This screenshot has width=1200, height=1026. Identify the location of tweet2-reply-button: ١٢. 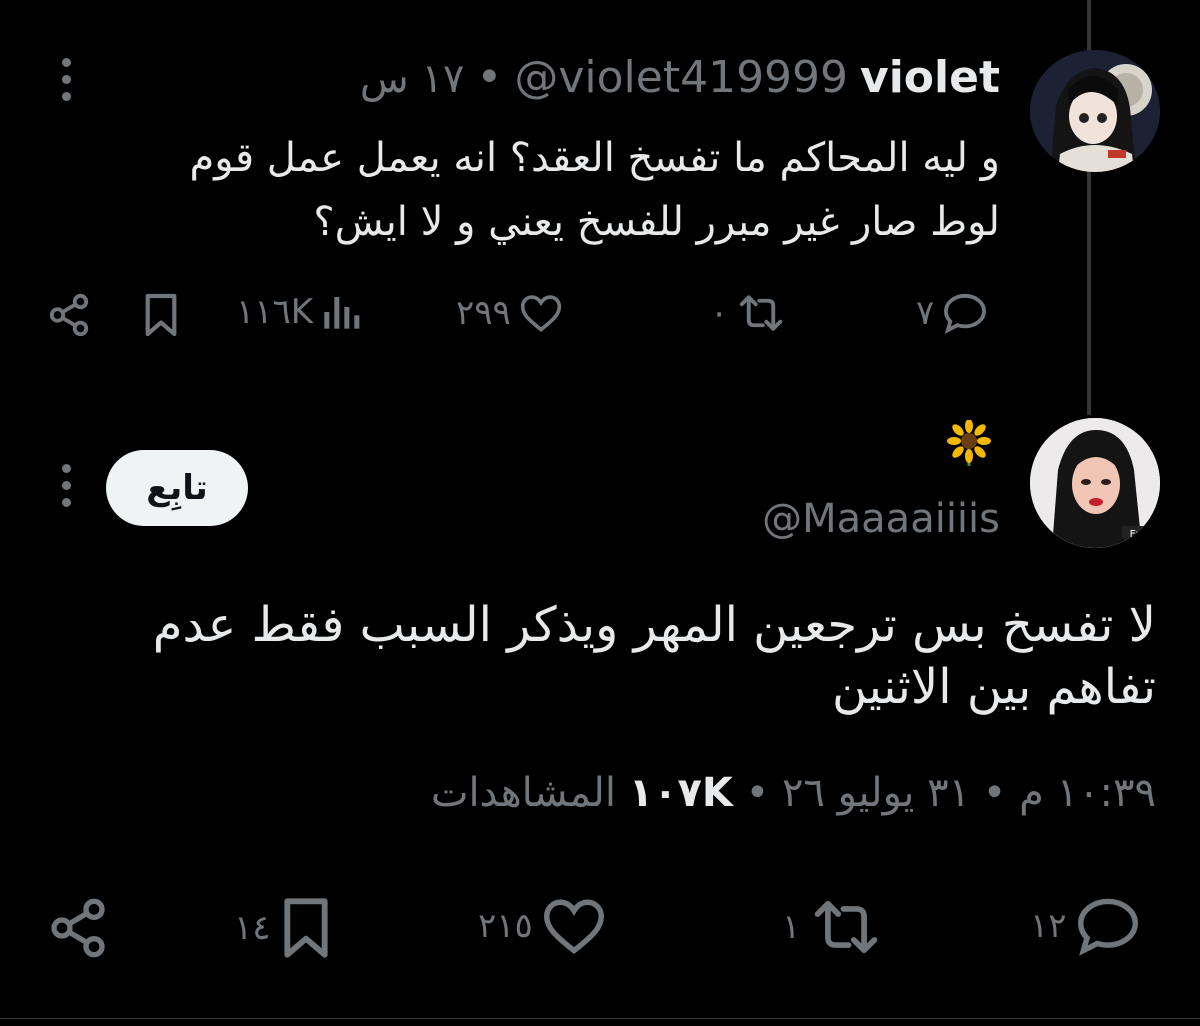
(1085, 926).